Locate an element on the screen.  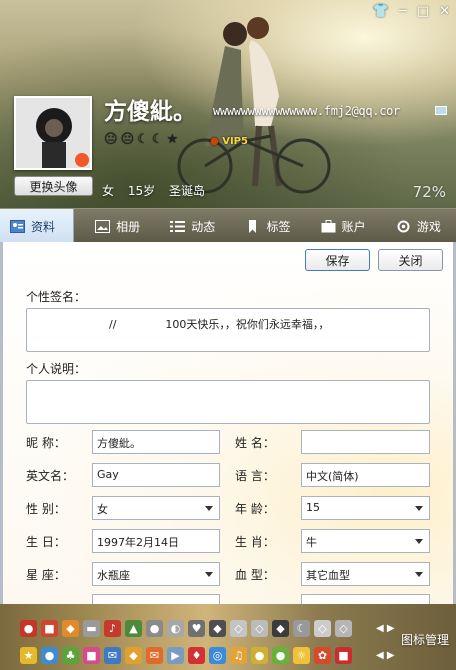
game-icon: ◆ is located at coordinates (70, 628).